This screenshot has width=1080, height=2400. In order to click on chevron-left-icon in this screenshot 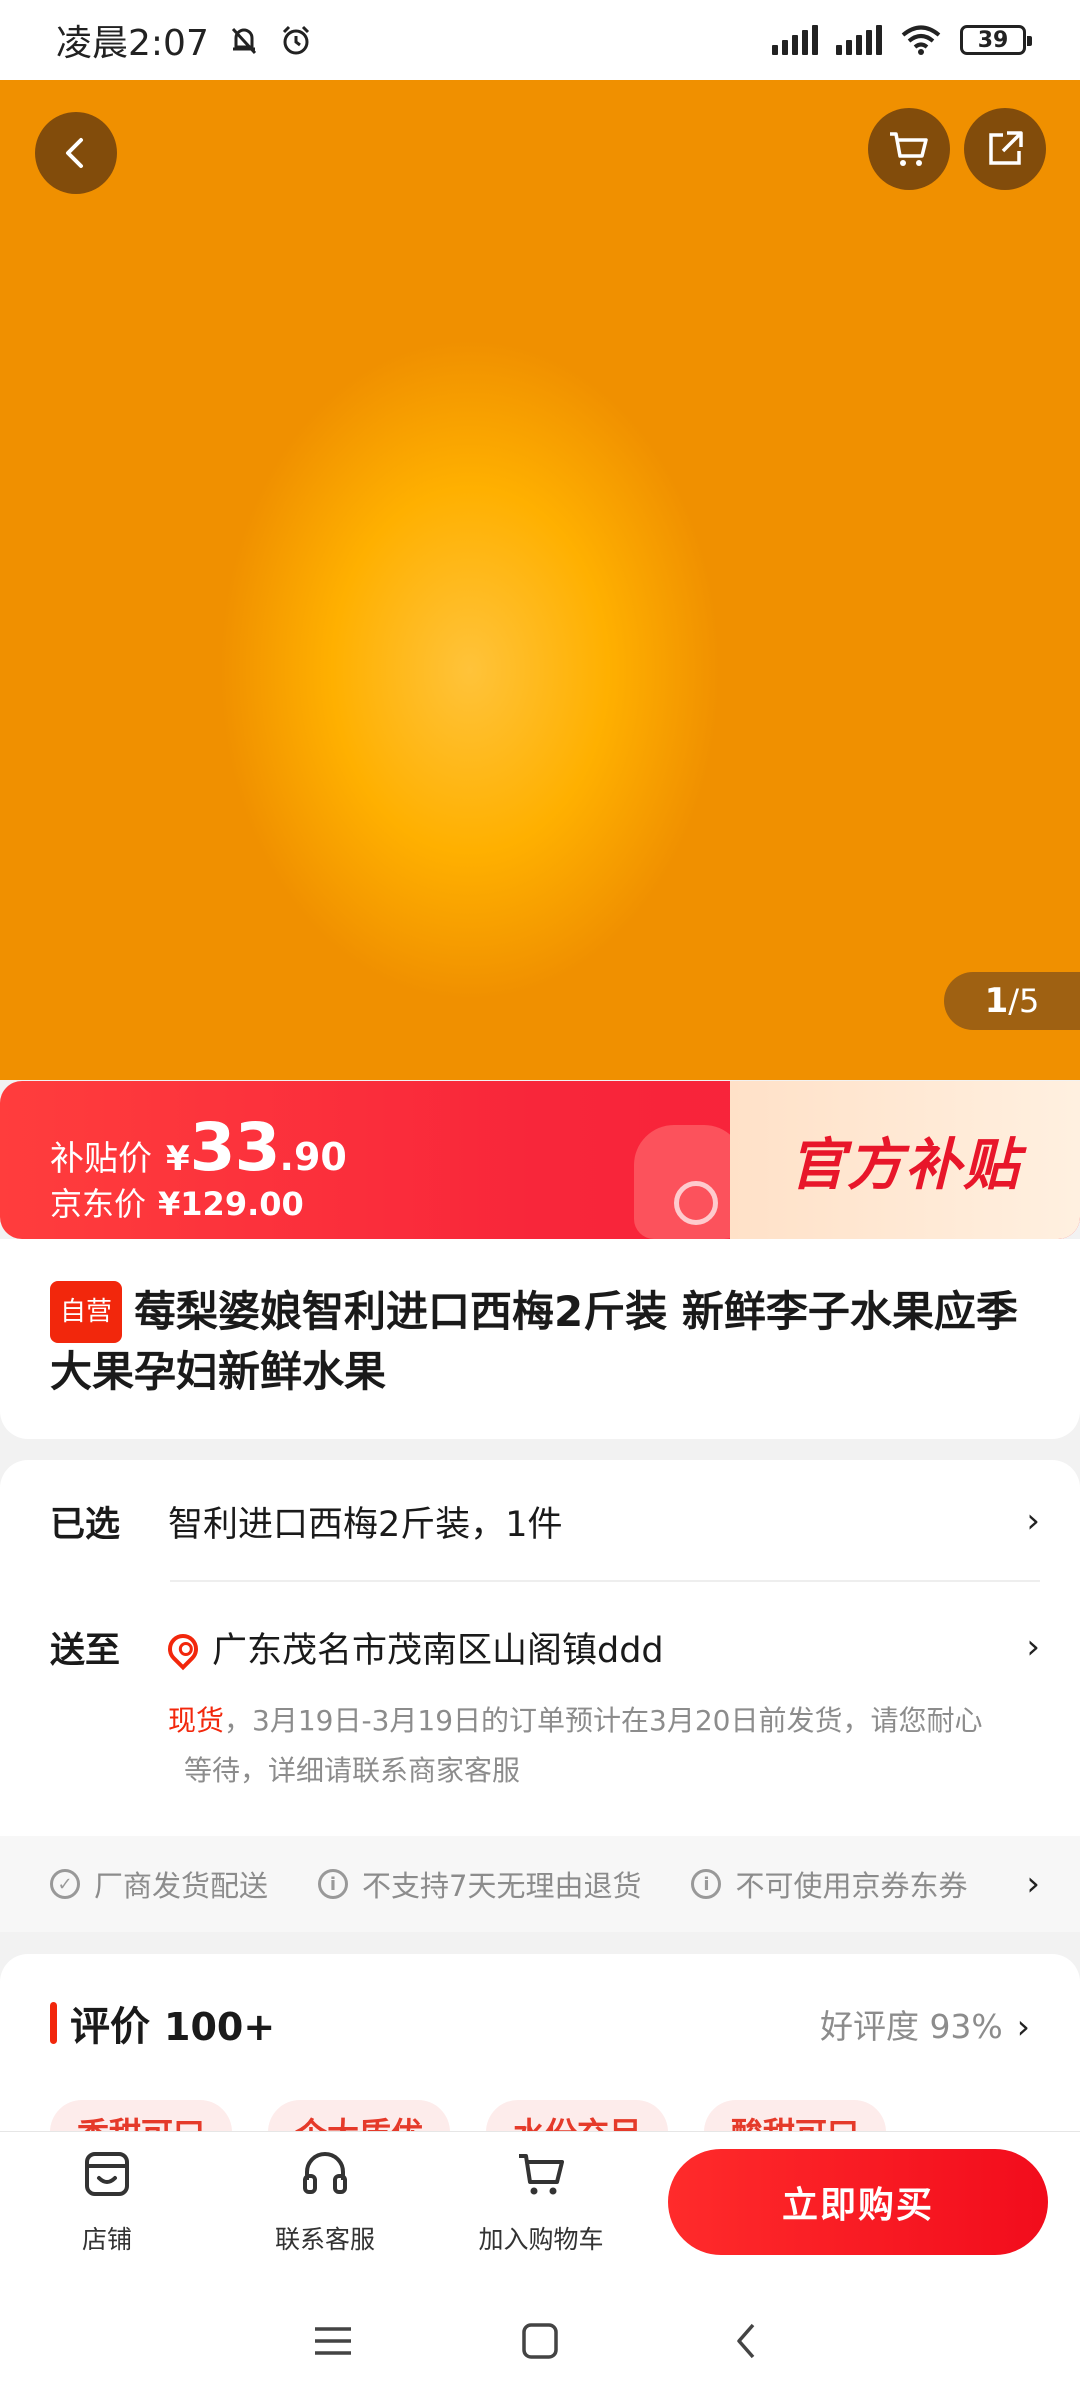, I will do `click(74, 153)`.